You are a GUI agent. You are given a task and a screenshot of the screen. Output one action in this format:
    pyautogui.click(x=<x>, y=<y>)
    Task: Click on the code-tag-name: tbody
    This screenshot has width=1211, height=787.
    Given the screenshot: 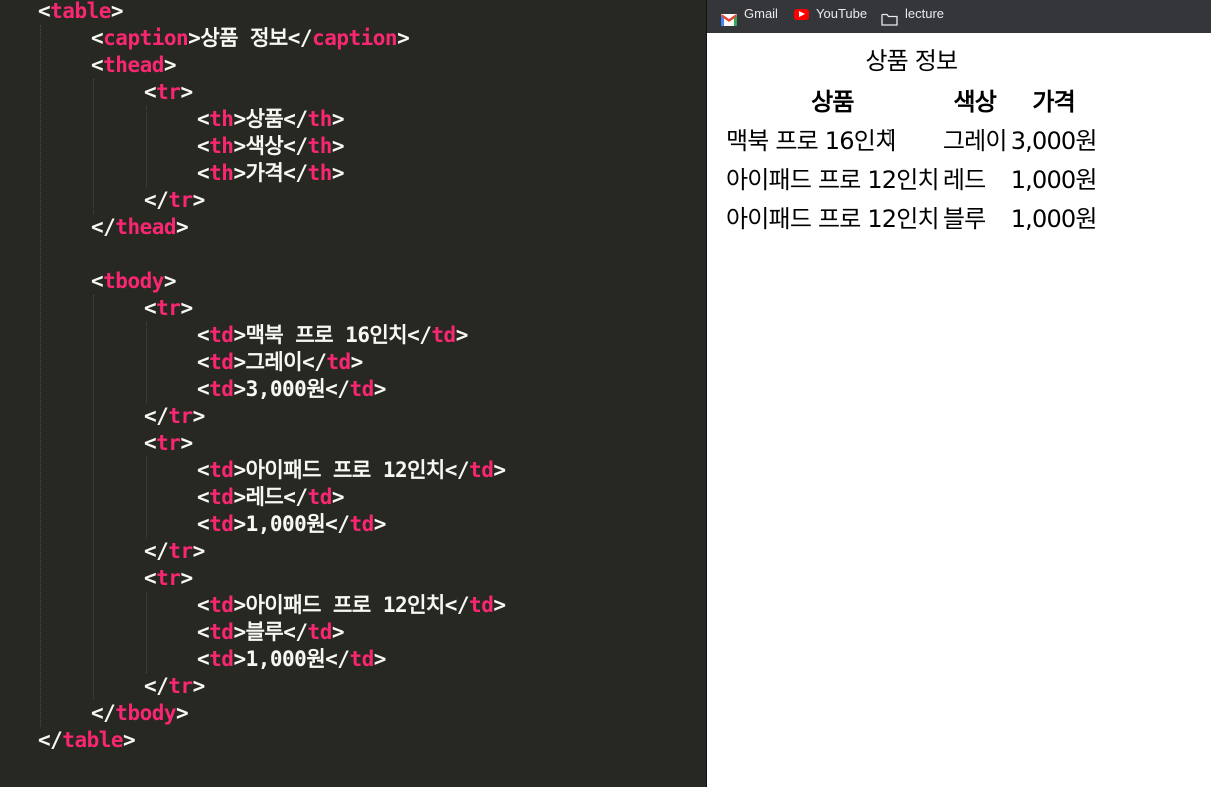 What is the action you would take?
    pyautogui.click(x=133, y=281)
    